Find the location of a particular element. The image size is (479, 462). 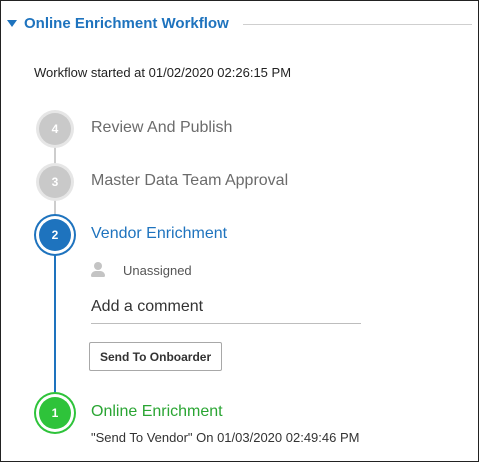

timeline-connector-active is located at coordinates (55, 330).